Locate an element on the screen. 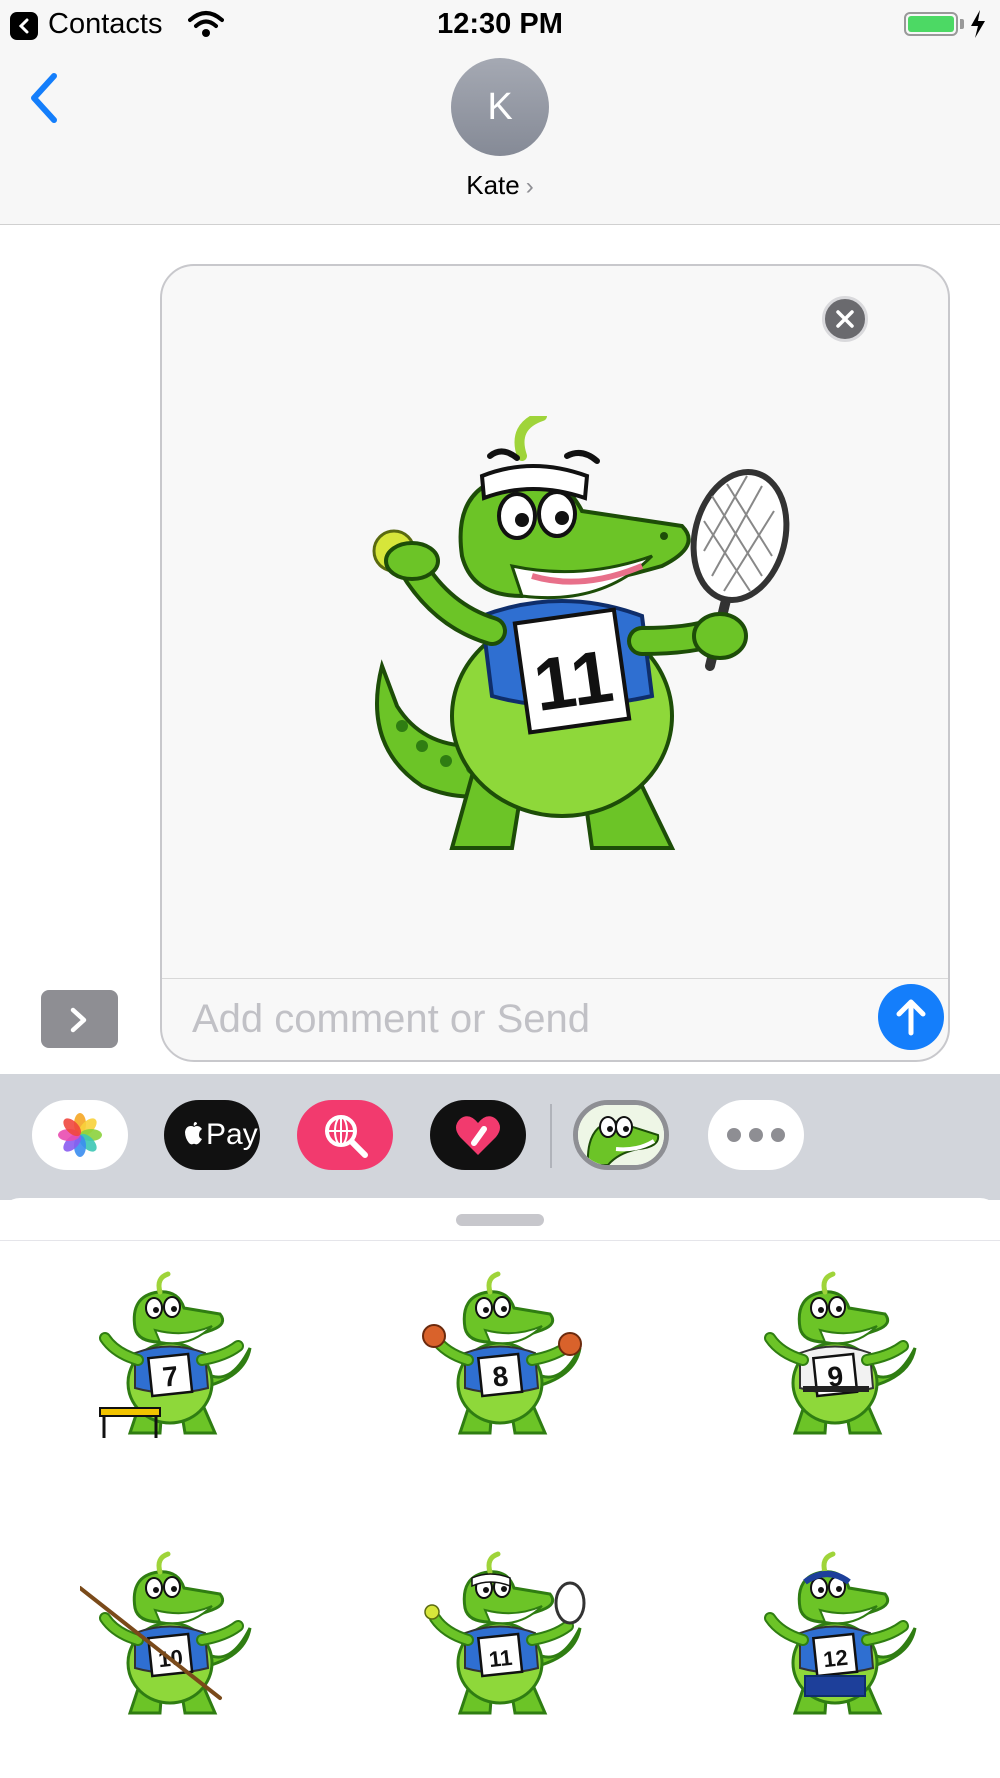 Image resolution: width=1000 pixels, height=1778 pixels. drawer-divider is located at coordinates (500, 1240).